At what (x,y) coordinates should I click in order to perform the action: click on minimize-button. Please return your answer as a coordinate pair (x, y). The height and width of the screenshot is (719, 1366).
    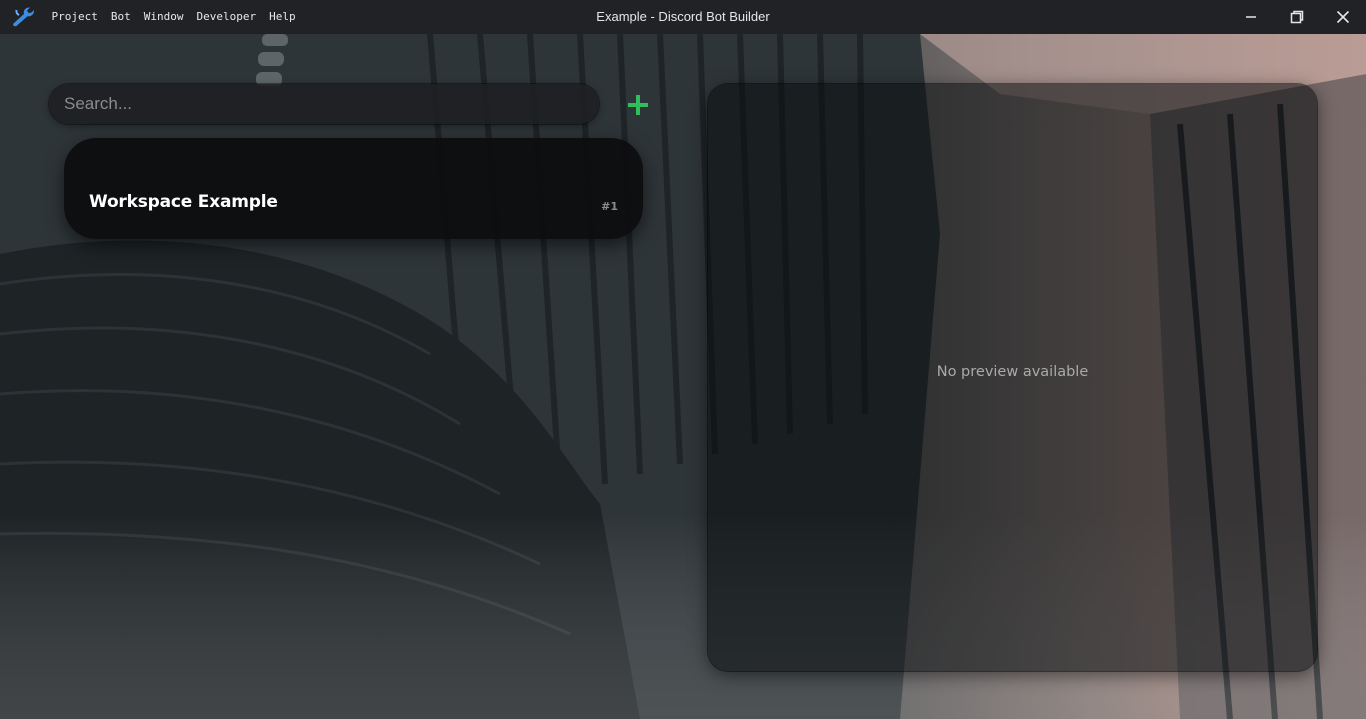
    Looking at the image, I should click on (1251, 17).